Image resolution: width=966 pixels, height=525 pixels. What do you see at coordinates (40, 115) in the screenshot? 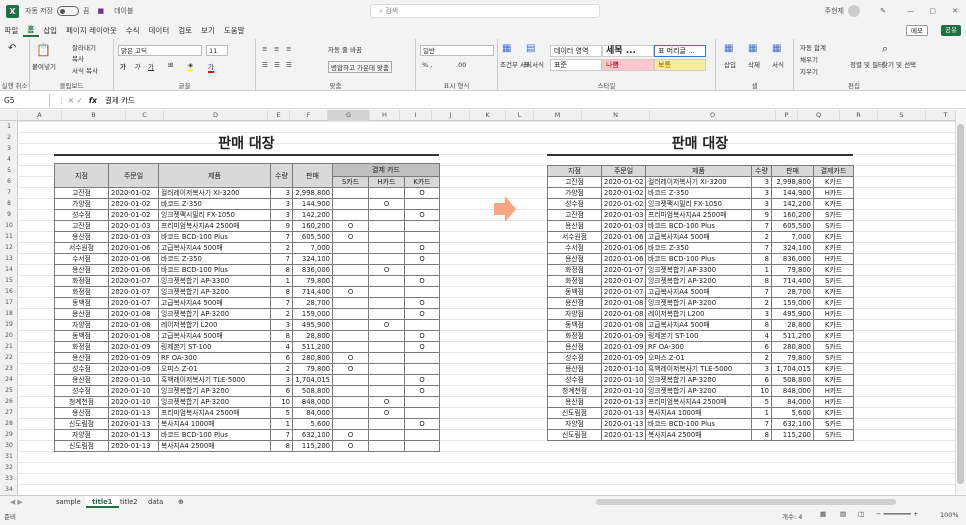
I see `column-header: A` at bounding box center [40, 115].